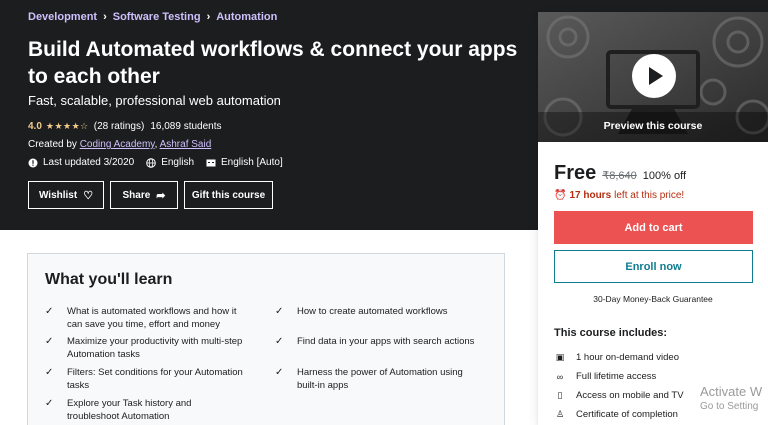 This screenshot has width=768, height=425. What do you see at coordinates (252, 162) in the screenshot?
I see `captions-text: English [Auto]` at bounding box center [252, 162].